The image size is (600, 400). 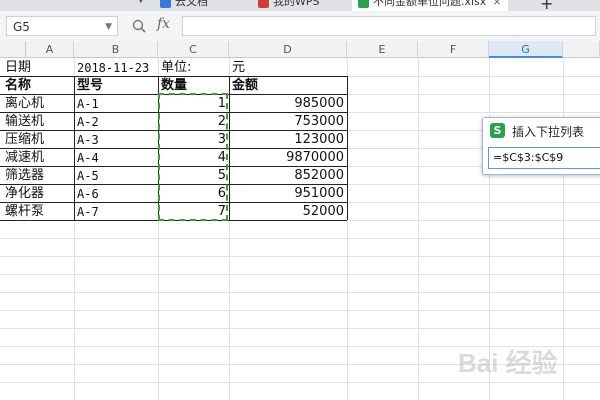 I want to click on column-header-g: G, so click(x=526, y=49).